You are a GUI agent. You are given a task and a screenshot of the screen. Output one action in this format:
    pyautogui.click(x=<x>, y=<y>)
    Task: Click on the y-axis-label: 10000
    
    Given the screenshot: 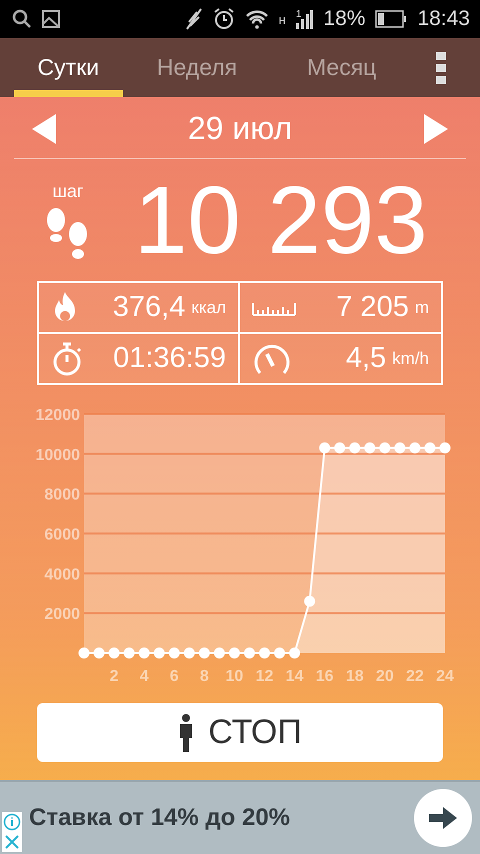 What is the action you would take?
    pyautogui.click(x=58, y=455)
    